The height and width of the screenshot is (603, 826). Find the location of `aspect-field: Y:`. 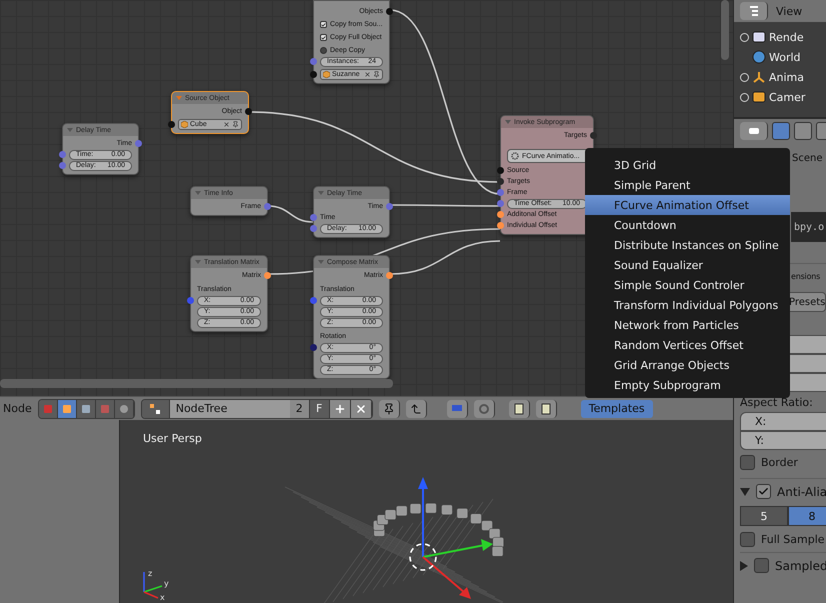

aspect-field: Y: is located at coordinates (783, 440).